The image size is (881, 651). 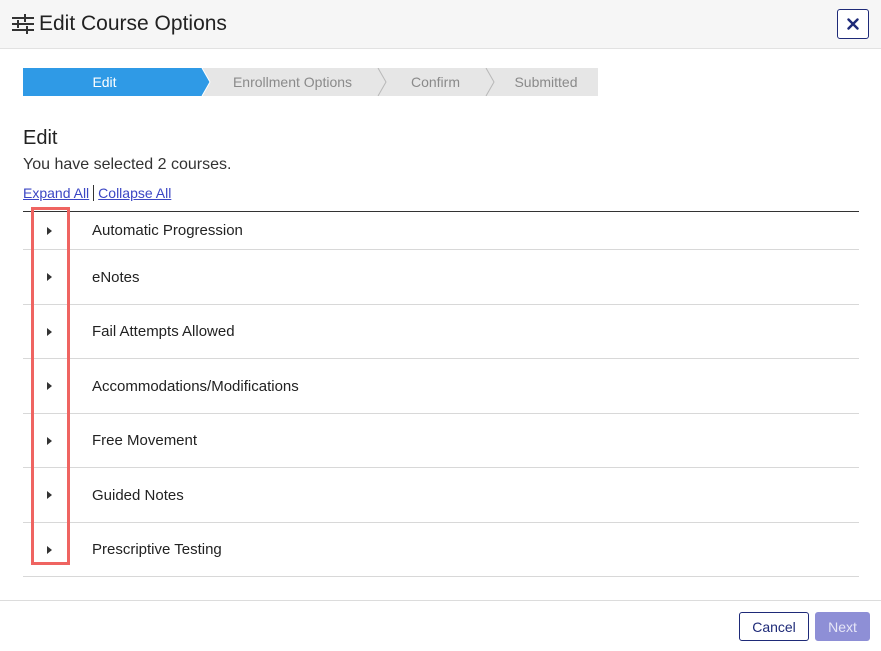 What do you see at coordinates (195, 386) in the screenshot?
I see `option-label: Accommodations/Modifications` at bounding box center [195, 386].